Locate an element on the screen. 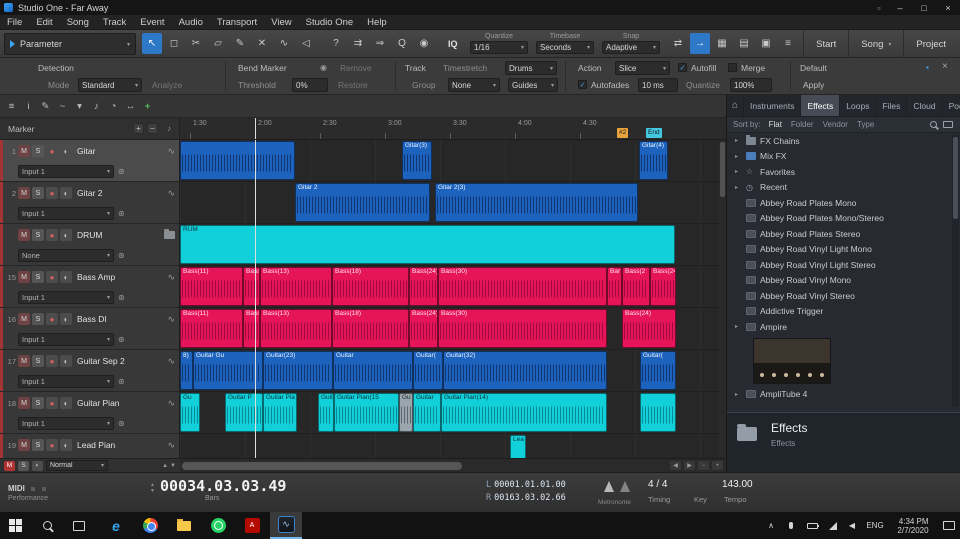 The image size is (960, 539). sort-type: Type is located at coordinates (865, 124).